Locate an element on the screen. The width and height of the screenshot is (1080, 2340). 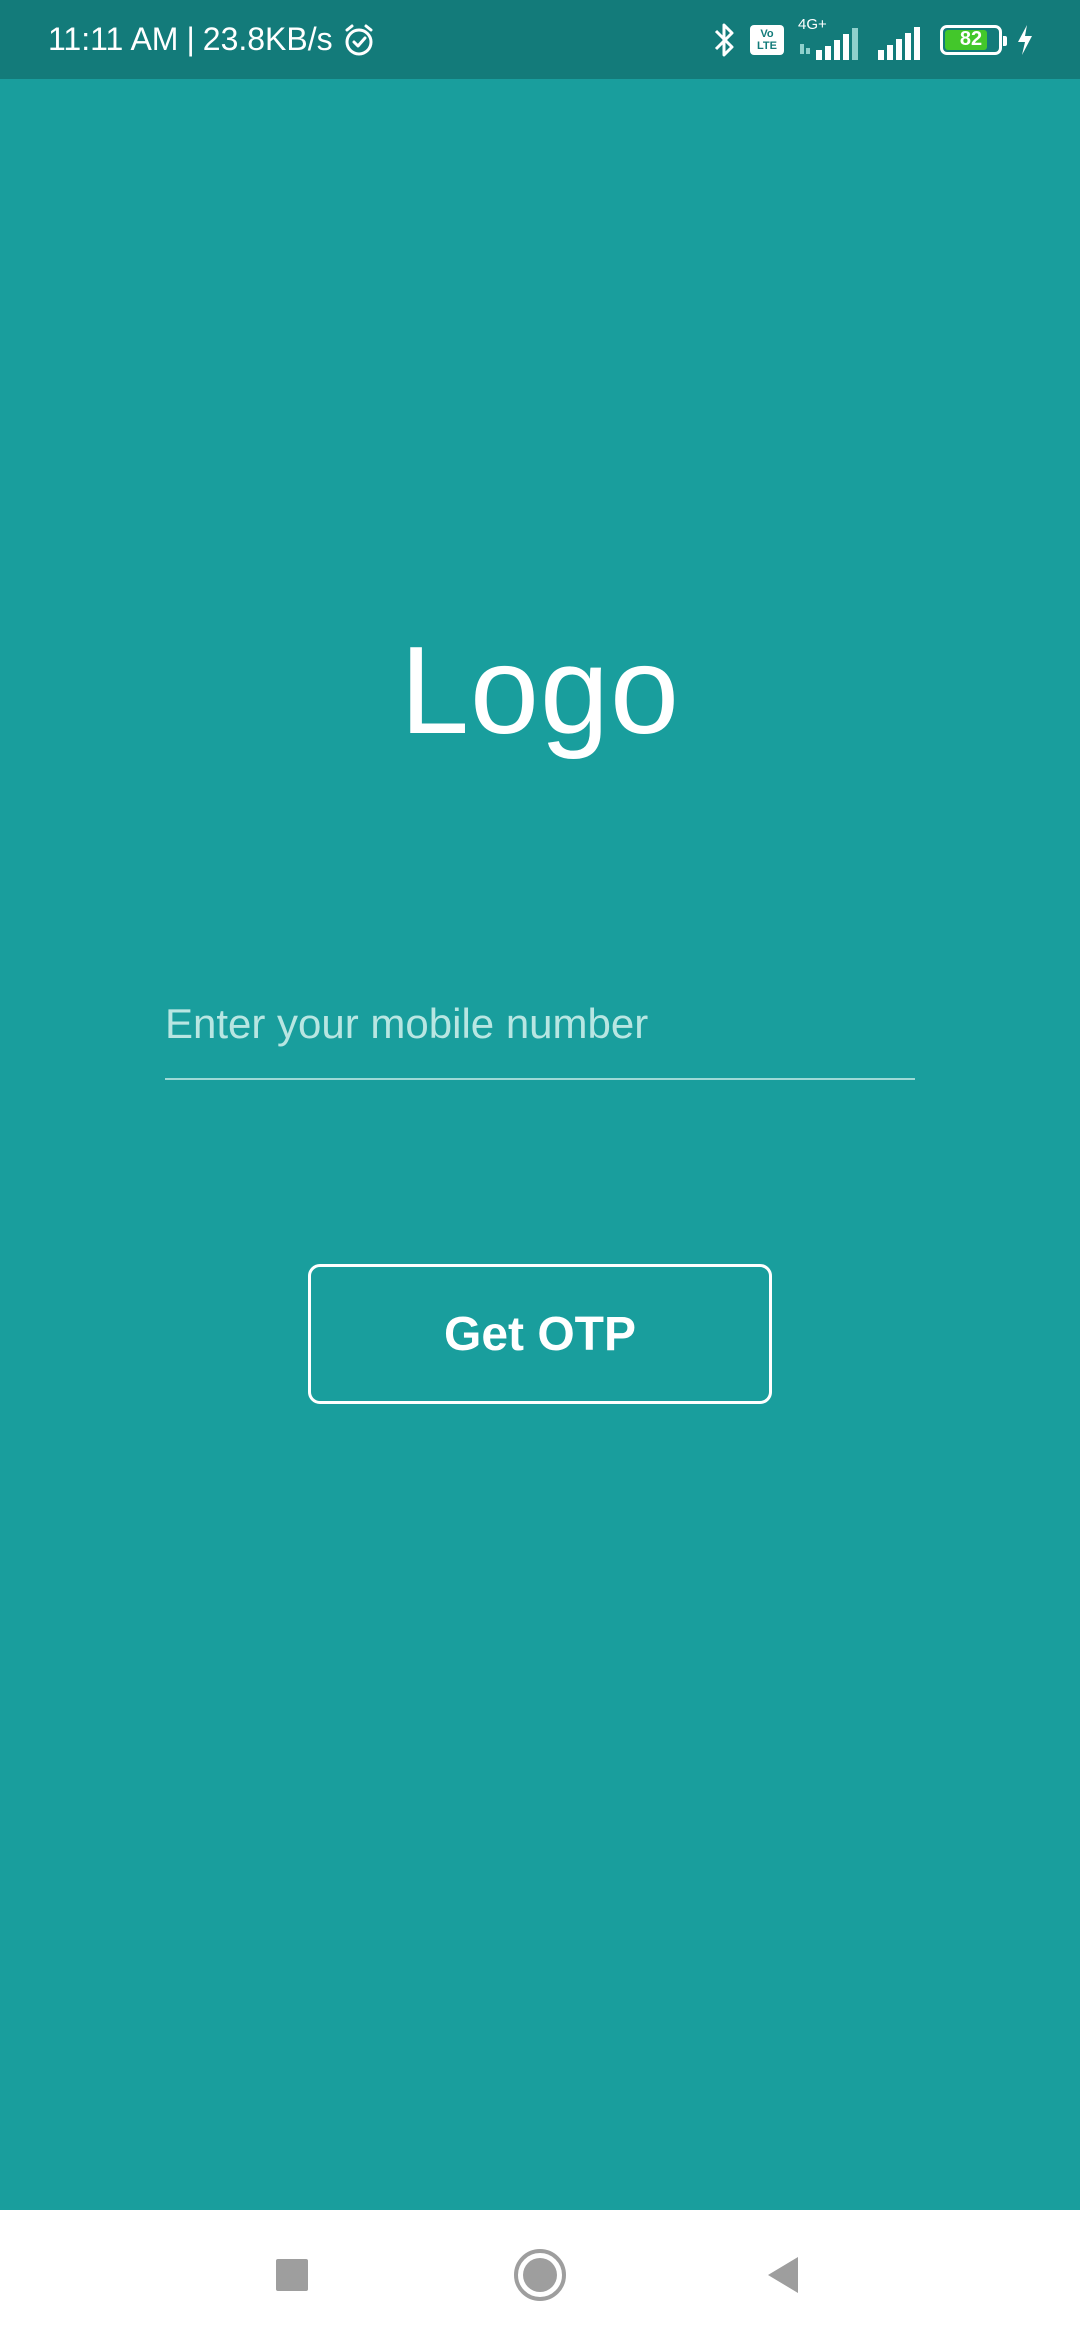
recent-apps-button is located at coordinates (292, 2275).